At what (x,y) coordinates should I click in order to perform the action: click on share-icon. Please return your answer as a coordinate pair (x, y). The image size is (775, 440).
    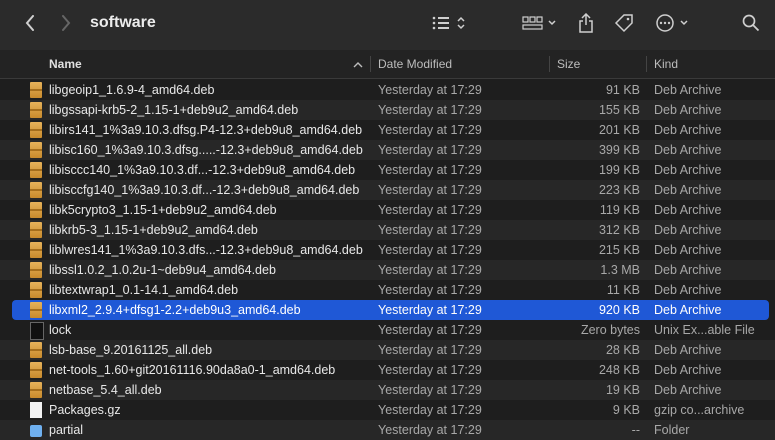
    Looking at the image, I should click on (586, 25).